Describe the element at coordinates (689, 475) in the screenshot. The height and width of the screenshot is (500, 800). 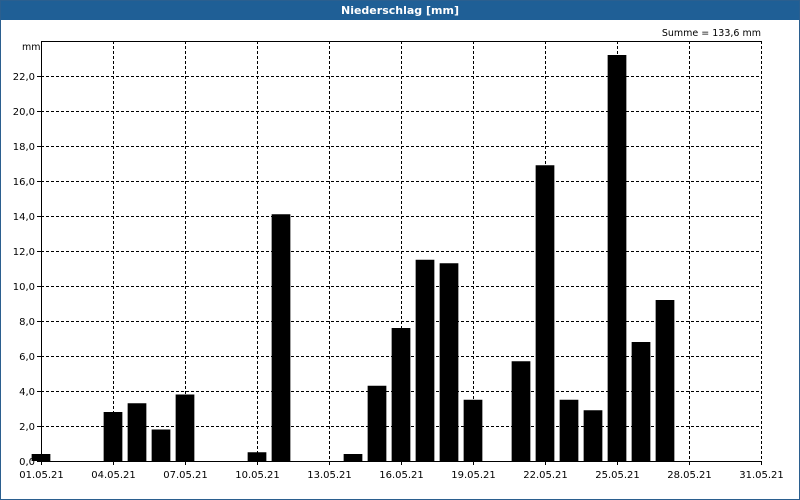
I see `x-tick-label: 28.05.21` at that location.